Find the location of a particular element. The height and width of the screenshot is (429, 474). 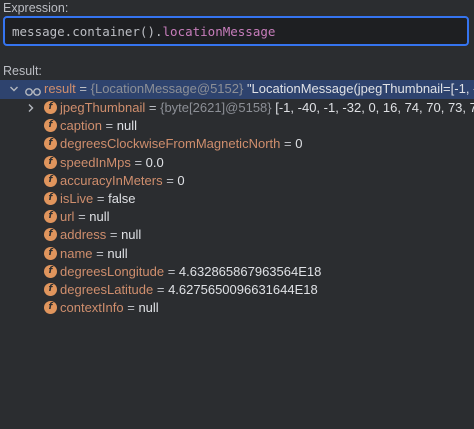

result-label: Result: is located at coordinates (22, 71).